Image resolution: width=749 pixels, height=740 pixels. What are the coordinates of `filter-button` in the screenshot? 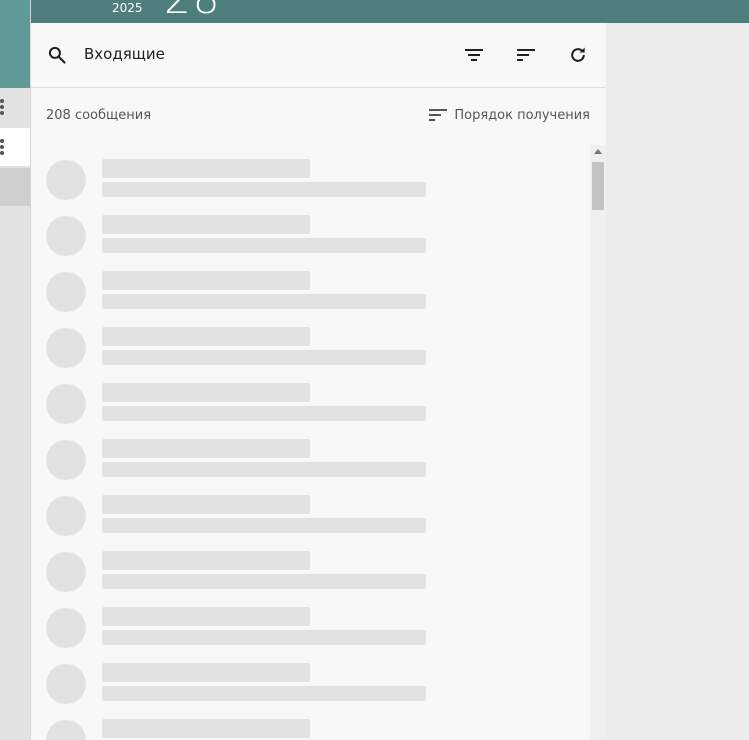 It's located at (474, 55).